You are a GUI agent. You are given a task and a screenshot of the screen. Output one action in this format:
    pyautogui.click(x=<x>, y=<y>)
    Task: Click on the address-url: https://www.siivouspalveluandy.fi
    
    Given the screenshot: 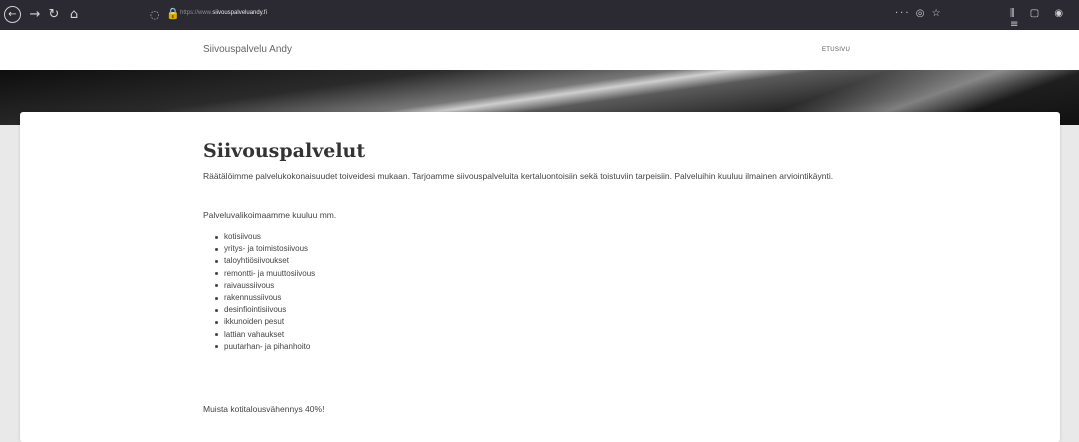 What is the action you would take?
    pyautogui.click(x=223, y=13)
    